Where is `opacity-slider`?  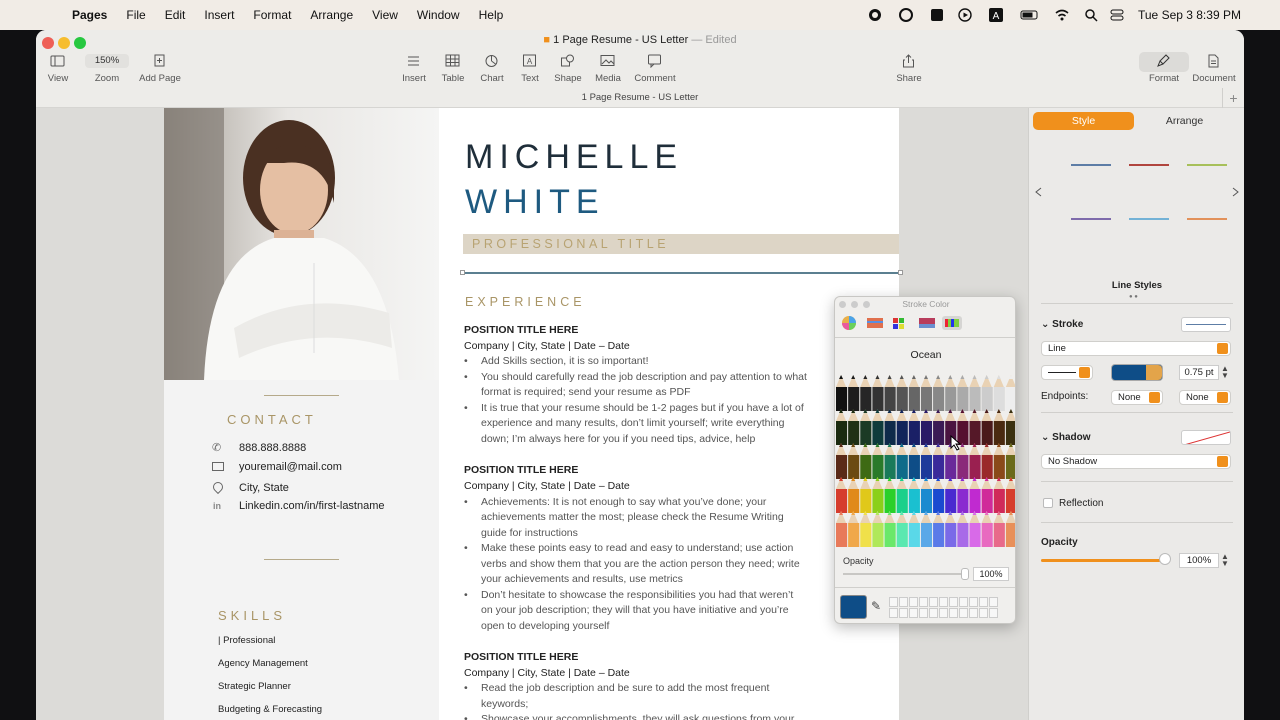
opacity-slider is located at coordinates (1101, 560).